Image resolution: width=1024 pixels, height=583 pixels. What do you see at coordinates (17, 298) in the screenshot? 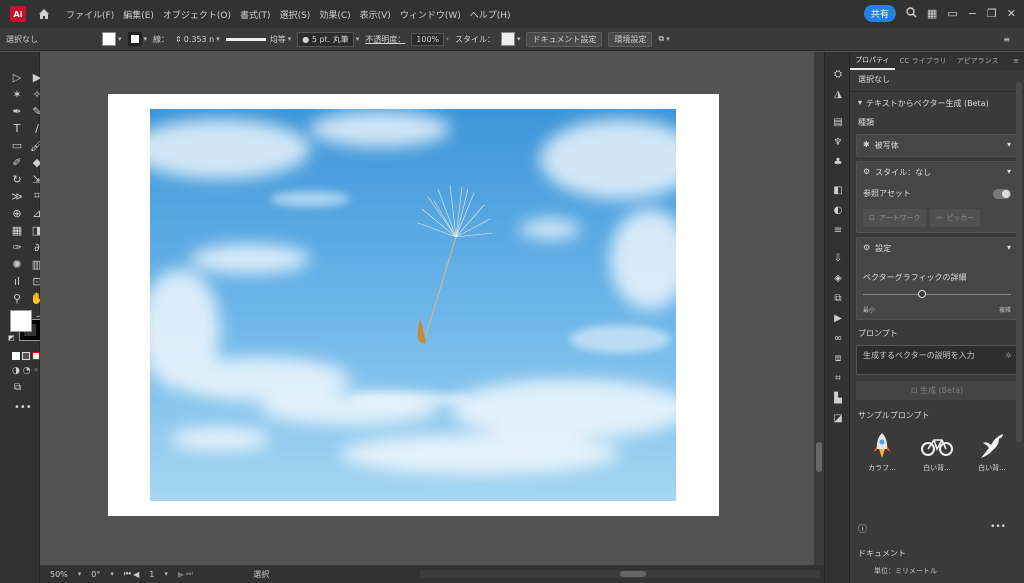
I see `slice-tool-icon: ⚲` at bounding box center [17, 298].